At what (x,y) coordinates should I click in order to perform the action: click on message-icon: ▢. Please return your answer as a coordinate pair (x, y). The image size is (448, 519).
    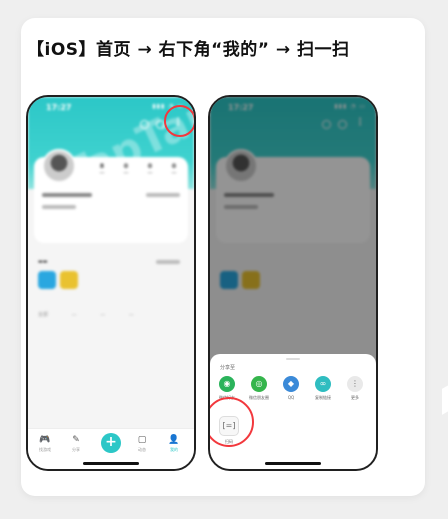
    Looking at the image, I should click on (142, 440).